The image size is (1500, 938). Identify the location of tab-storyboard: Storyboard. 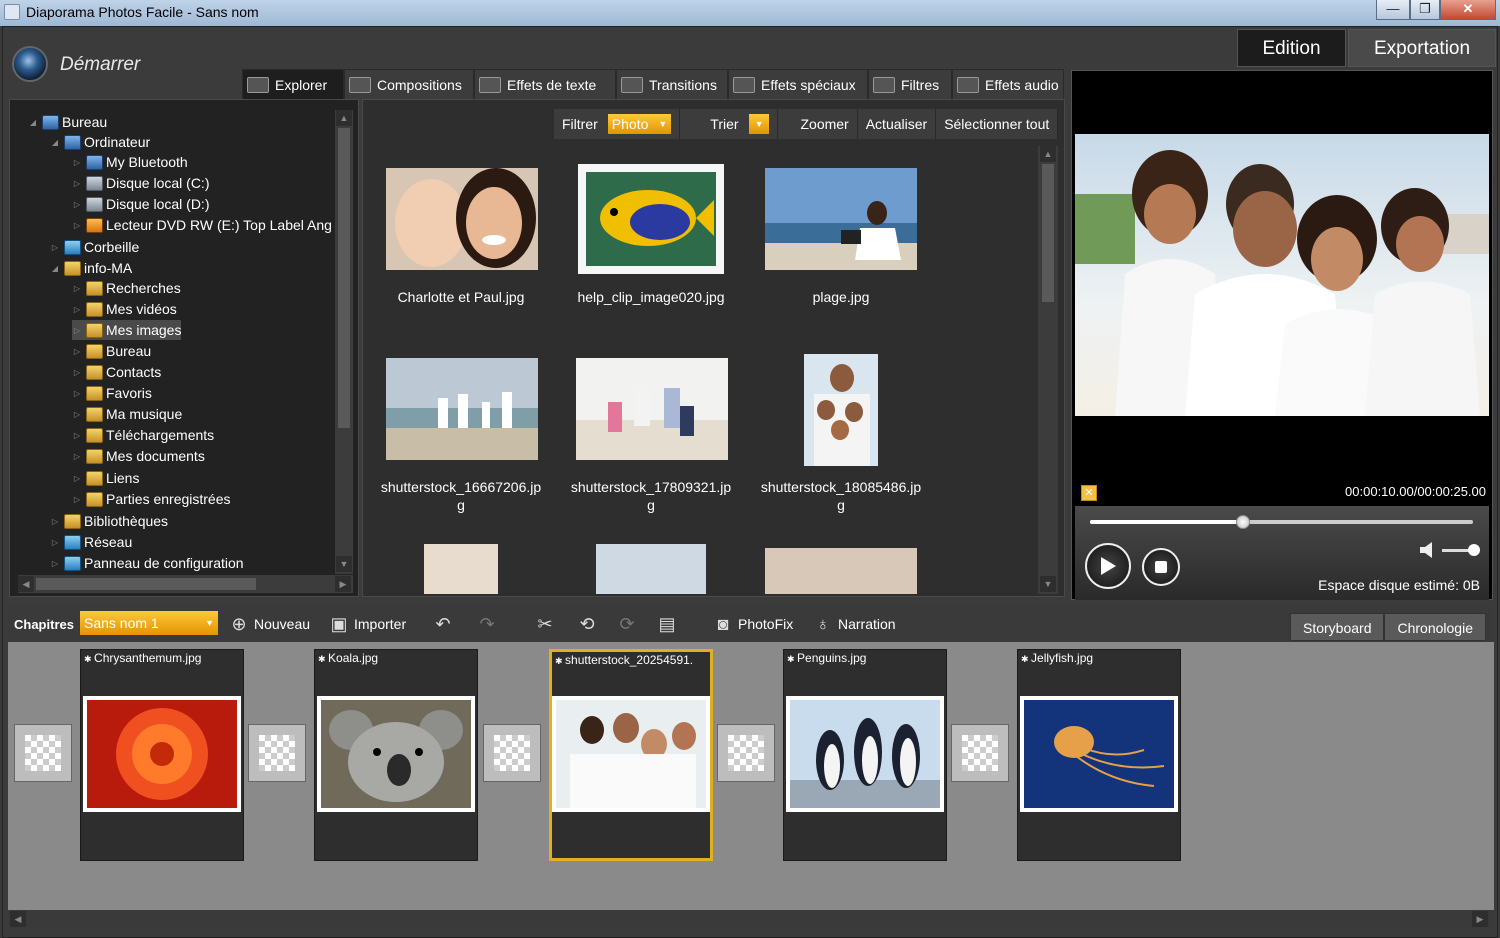
(1337, 627).